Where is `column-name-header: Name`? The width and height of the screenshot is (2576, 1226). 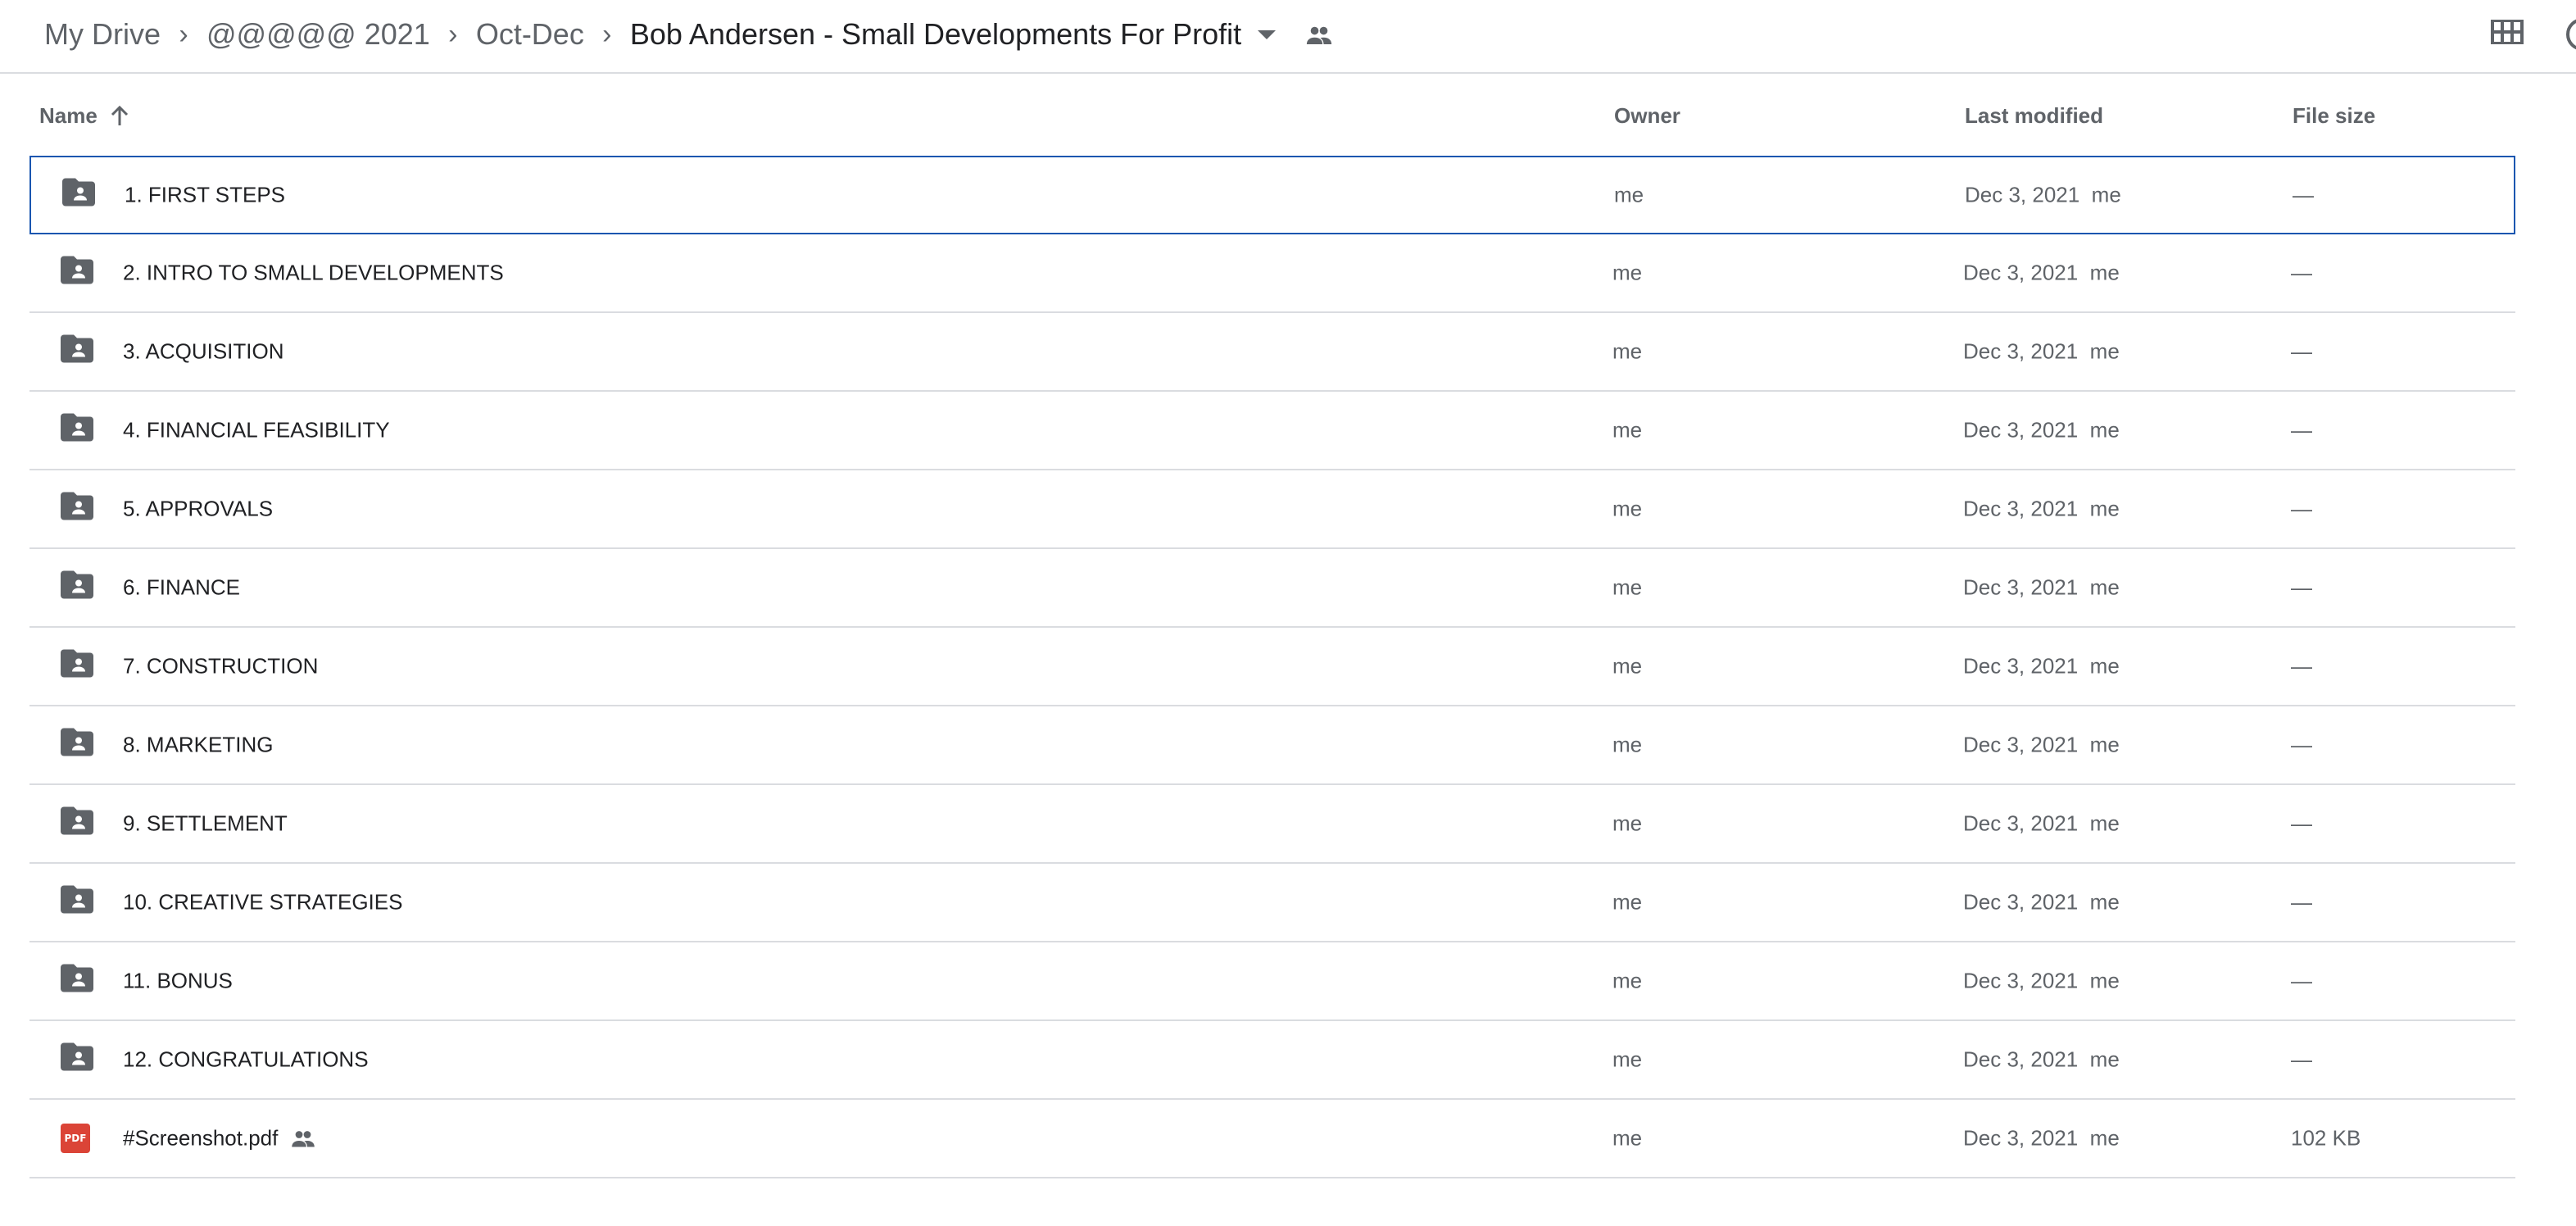 column-name-header: Name is located at coordinates (84, 116).